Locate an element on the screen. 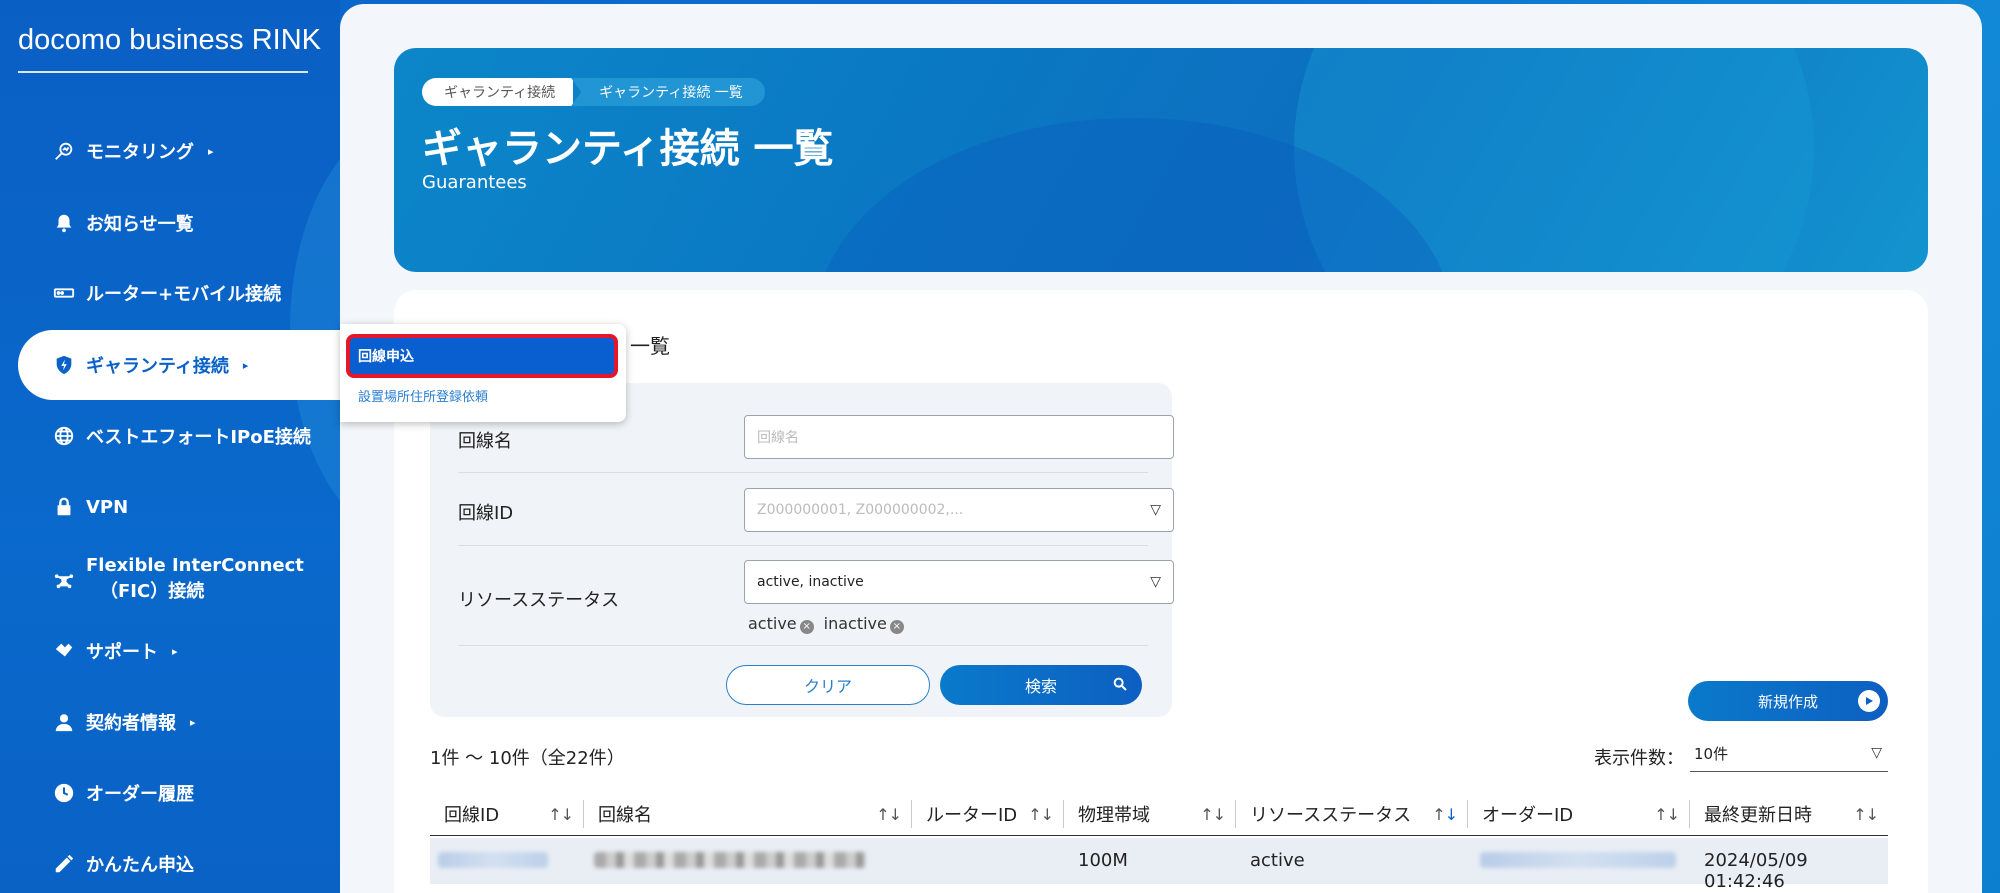 This screenshot has height=893, width=2000. per-page-label: 表示件数： is located at coordinates (1639, 758).